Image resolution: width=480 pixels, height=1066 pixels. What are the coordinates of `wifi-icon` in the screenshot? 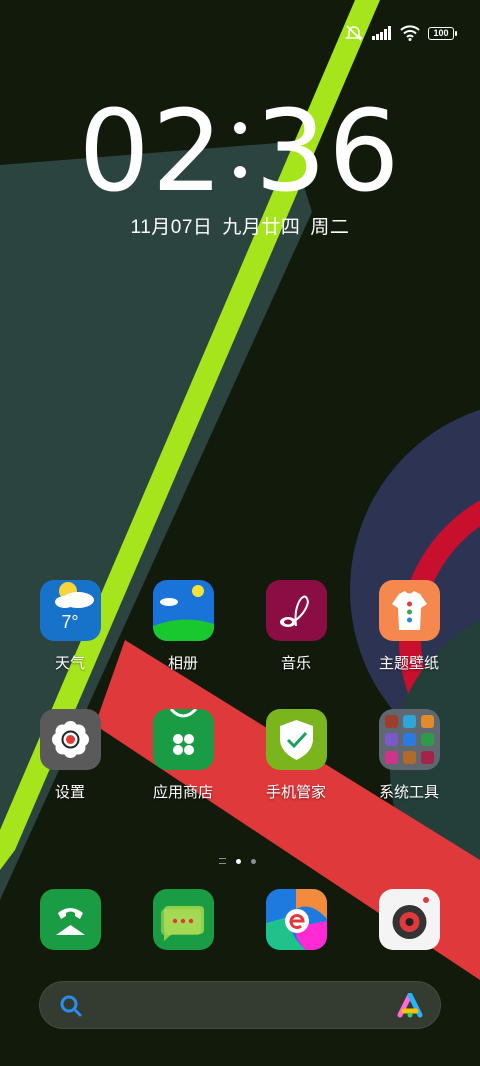 It's located at (410, 33).